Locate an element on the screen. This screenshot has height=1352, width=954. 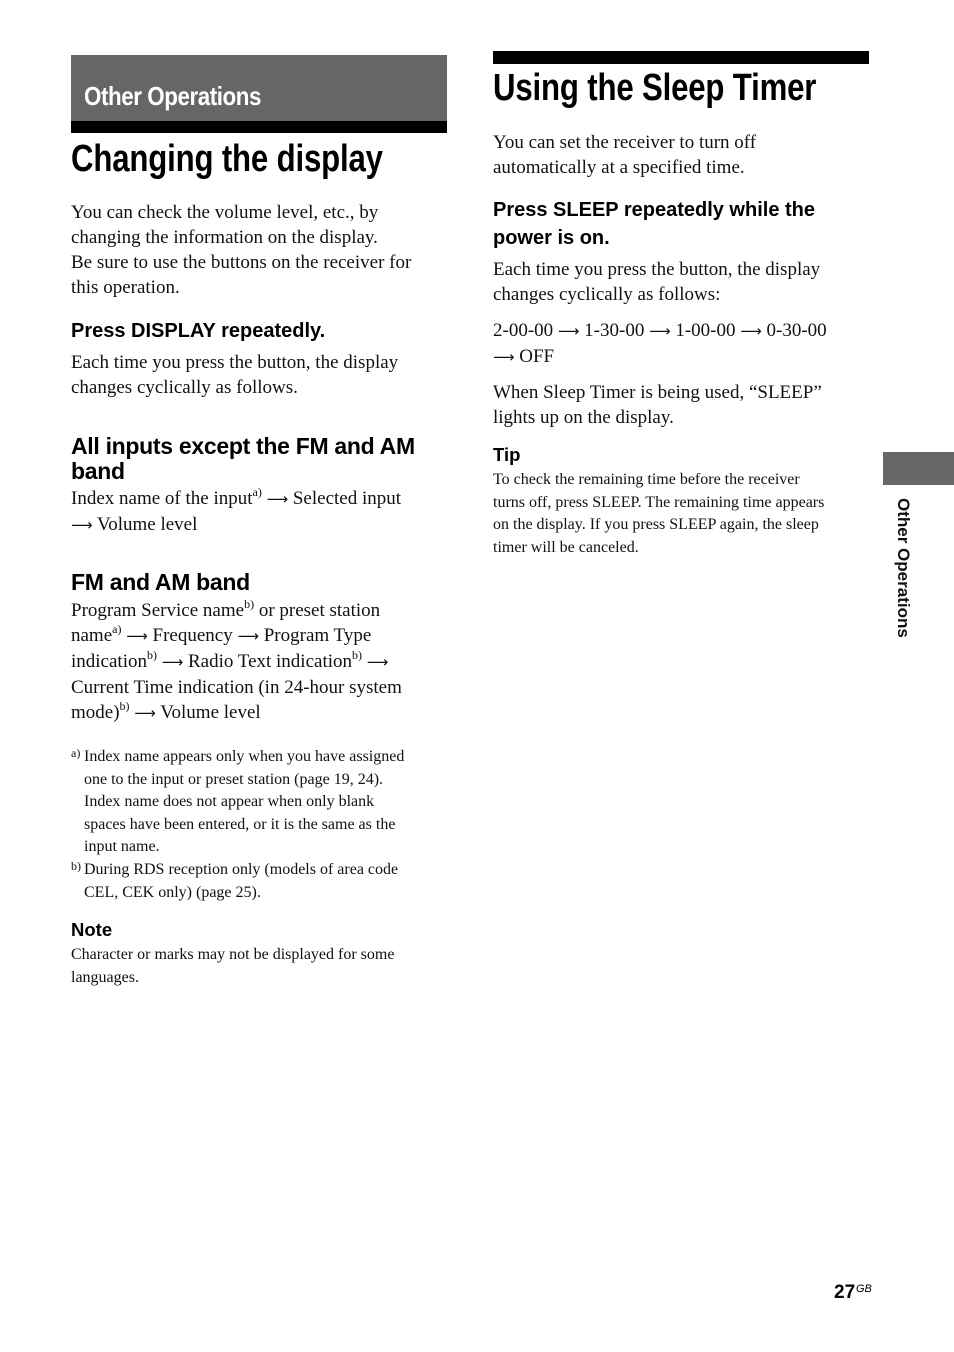
tip-heading: Tip is located at coordinates (507, 454).